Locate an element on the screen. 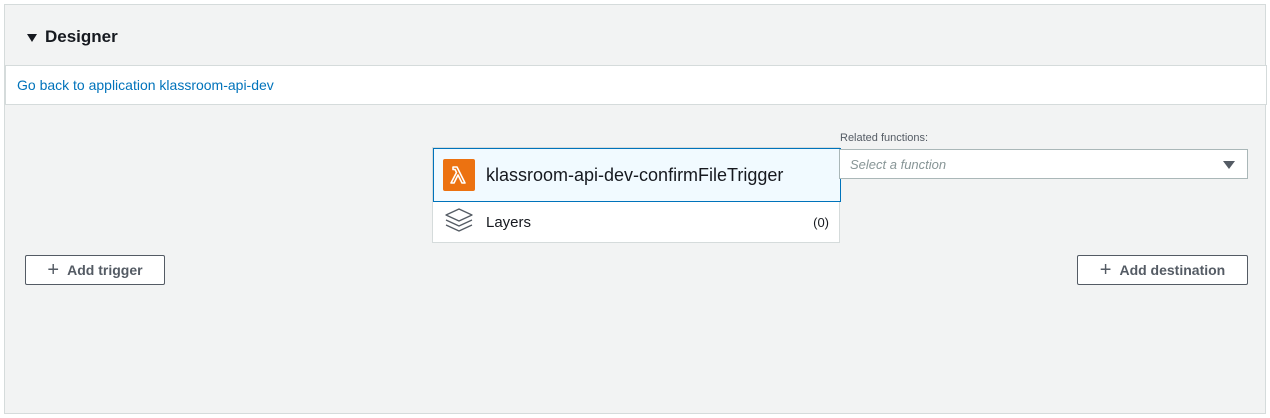 The height and width of the screenshot is (418, 1270). layers-count: (0) is located at coordinates (821, 222).